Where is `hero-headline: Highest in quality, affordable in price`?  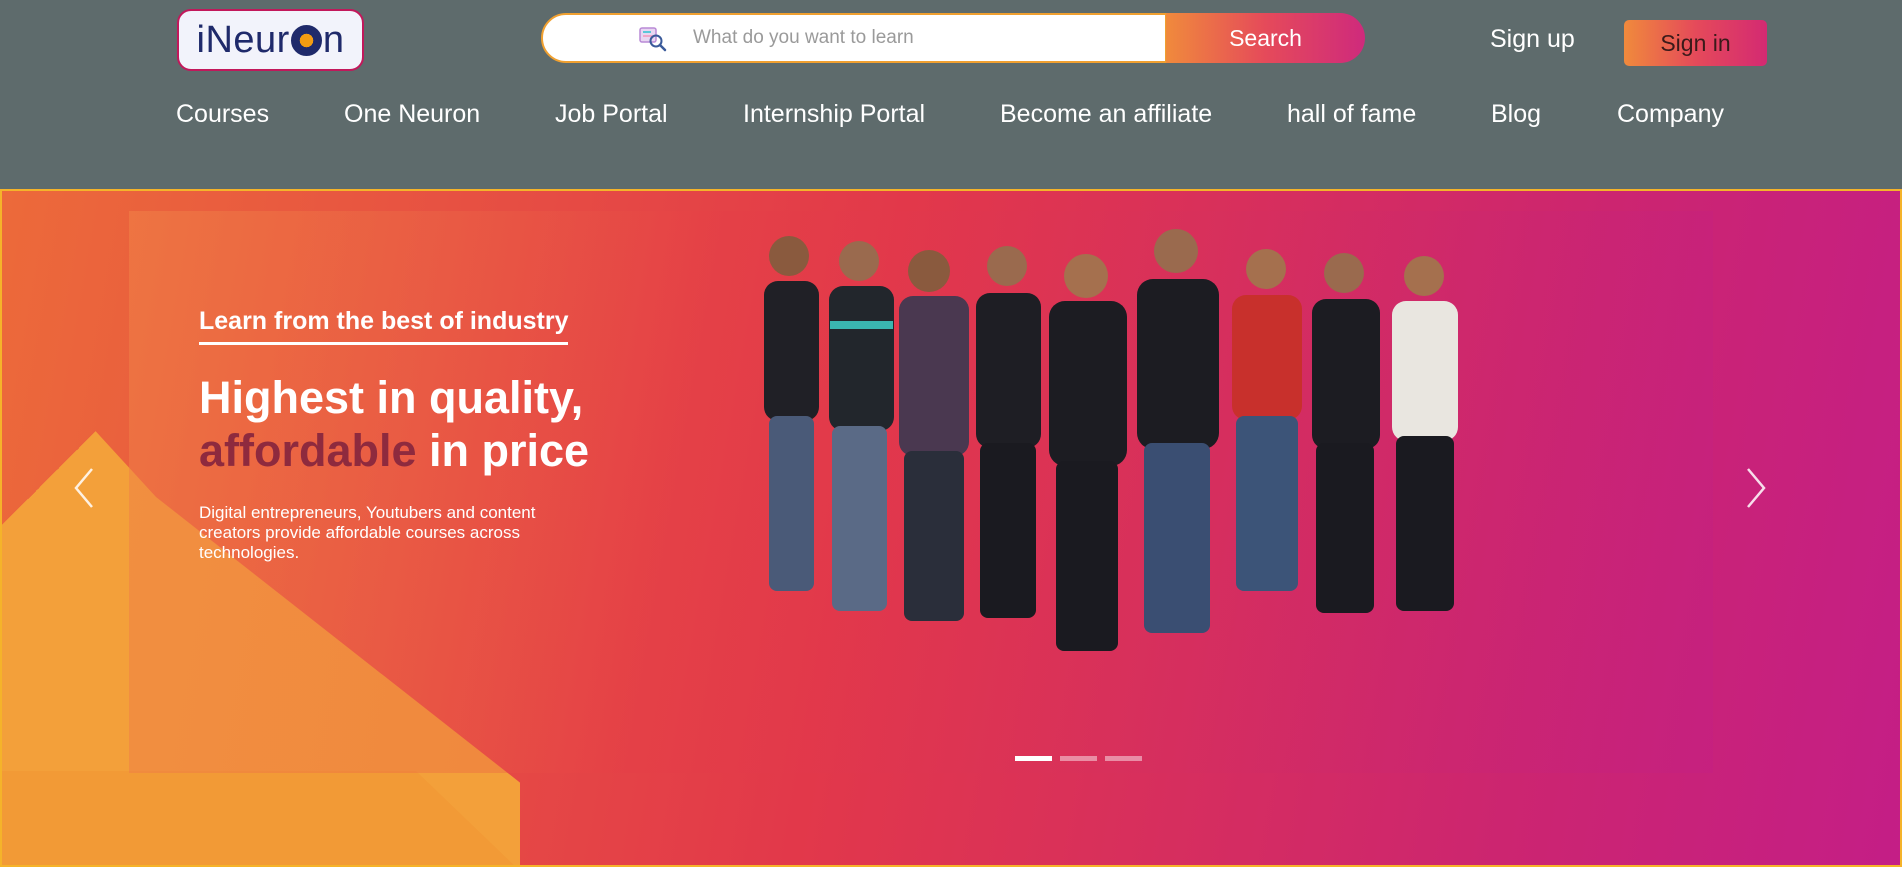
hero-headline: Highest in quality, affordable in price is located at coordinates (394, 424).